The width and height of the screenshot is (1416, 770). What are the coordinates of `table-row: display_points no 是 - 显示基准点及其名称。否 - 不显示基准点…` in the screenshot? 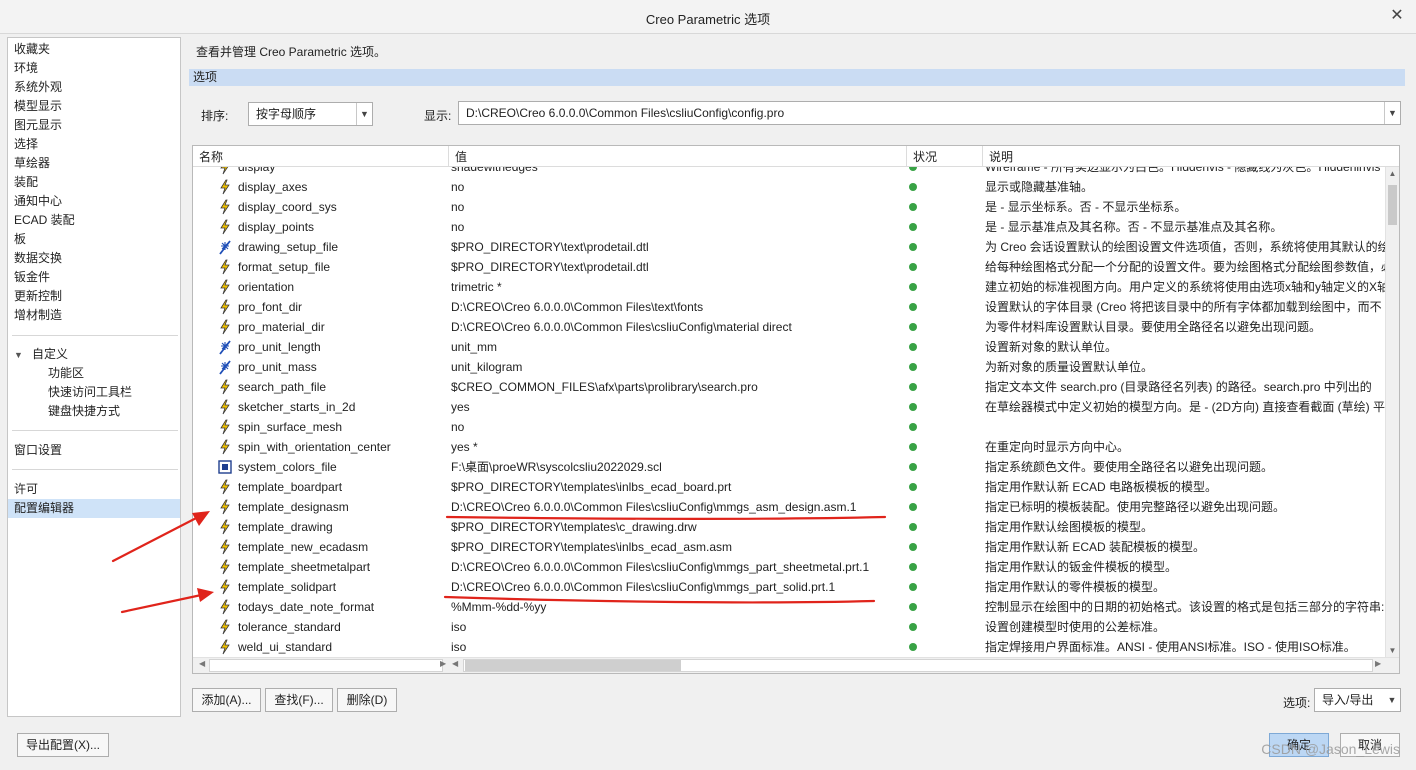 It's located at (789, 227).